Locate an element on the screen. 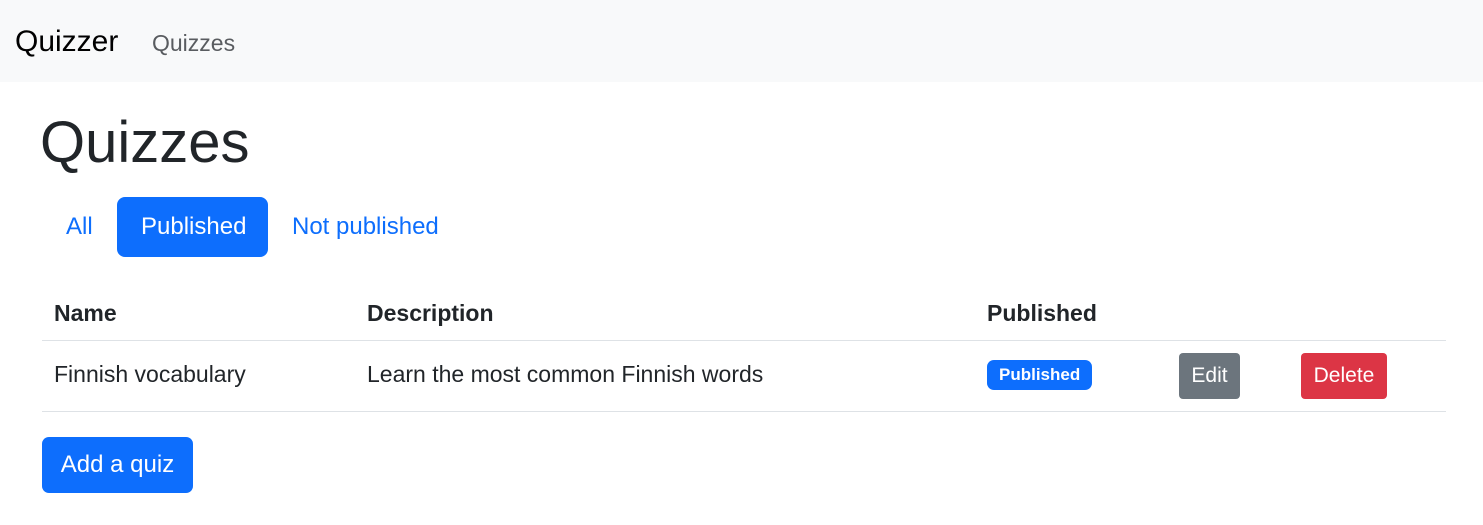 Image resolution: width=1483 pixels, height=525 pixels. tab-not-published: Not published is located at coordinates (365, 227).